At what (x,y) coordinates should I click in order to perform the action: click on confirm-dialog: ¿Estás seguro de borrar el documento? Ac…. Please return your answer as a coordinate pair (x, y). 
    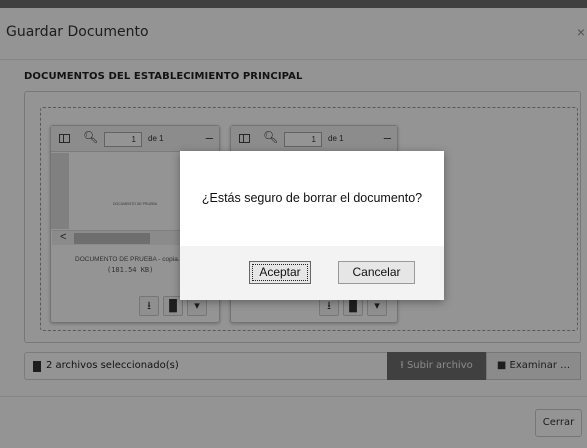
    Looking at the image, I should click on (312, 225).